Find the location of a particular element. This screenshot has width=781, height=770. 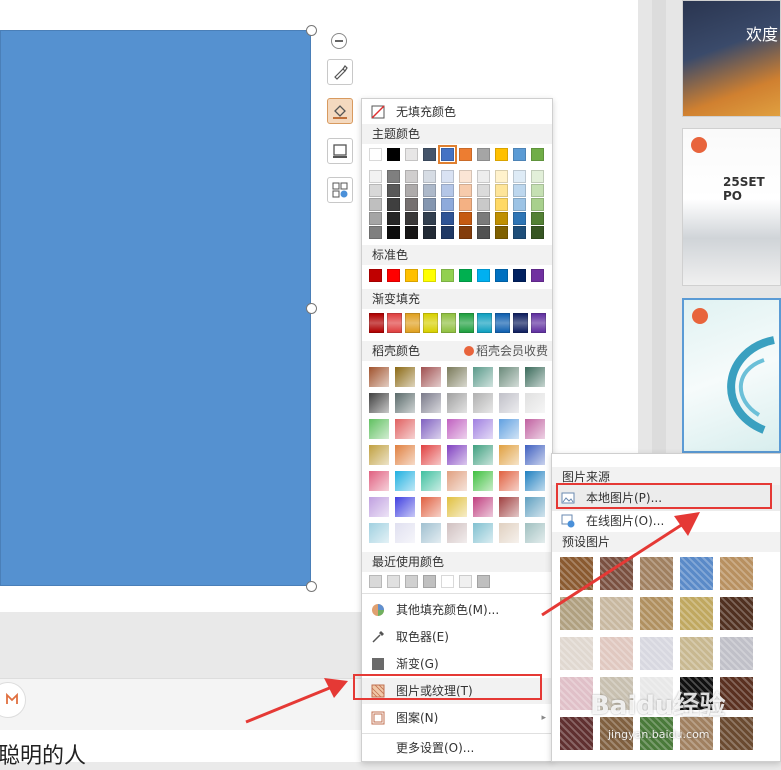

slide-thumbnail-2: 25SET PO is located at coordinates (731, 207).